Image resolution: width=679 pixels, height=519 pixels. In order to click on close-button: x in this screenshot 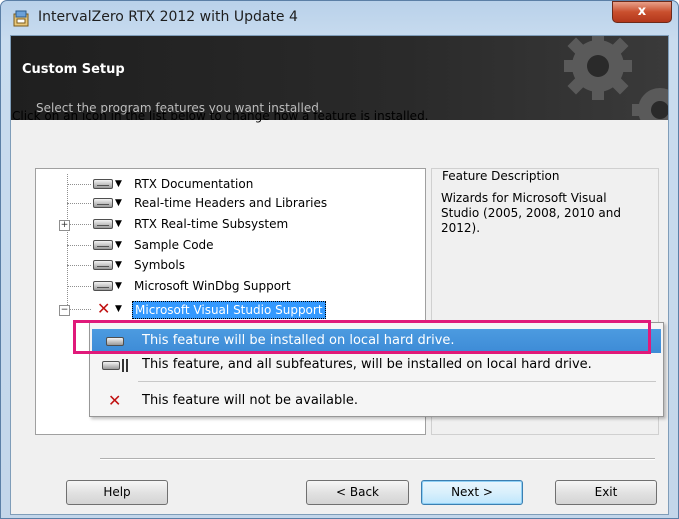, I will do `click(642, 12)`.